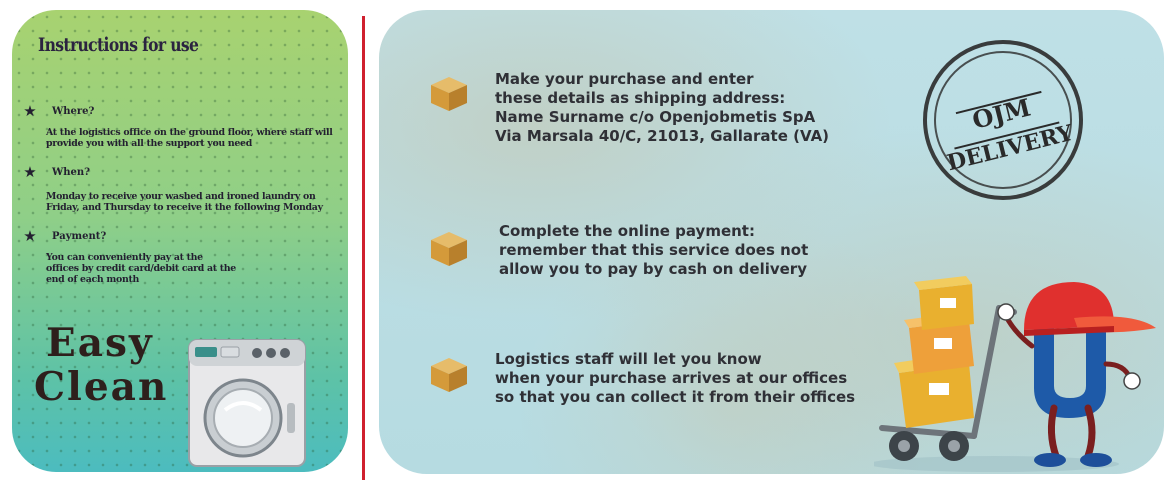 The image size is (1164, 482). I want to click on brand-easy: Easy, so click(100, 343).